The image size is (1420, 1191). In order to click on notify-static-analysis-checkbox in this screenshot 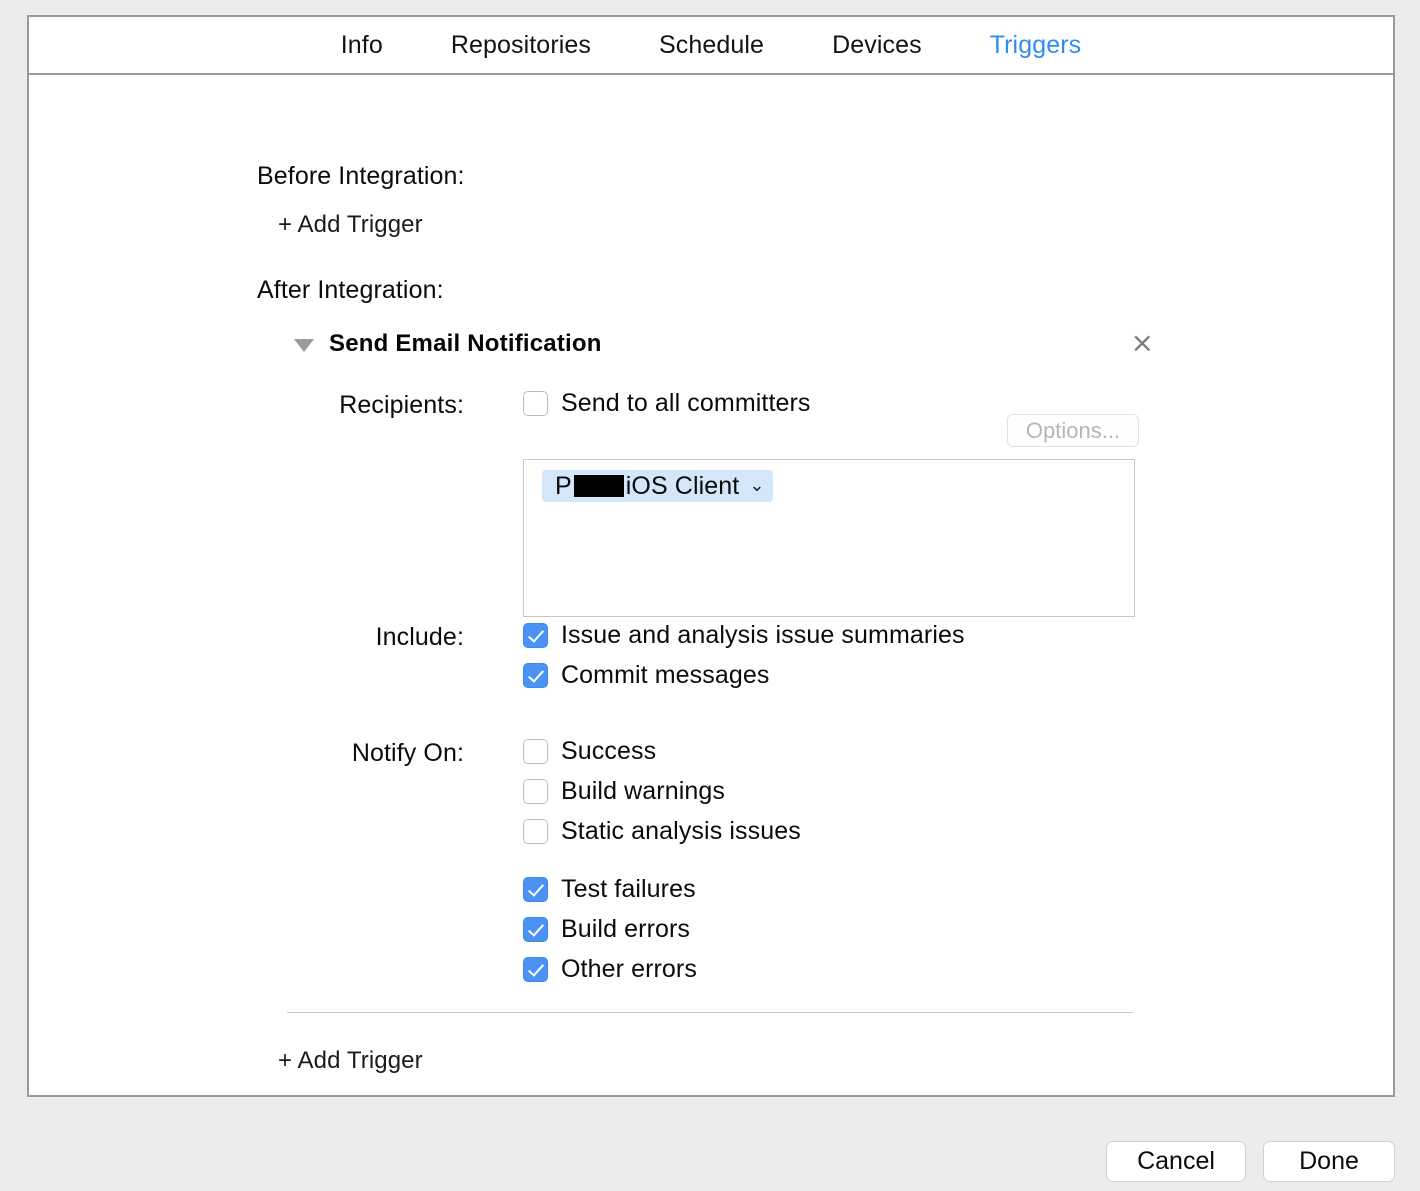, I will do `click(535, 831)`.